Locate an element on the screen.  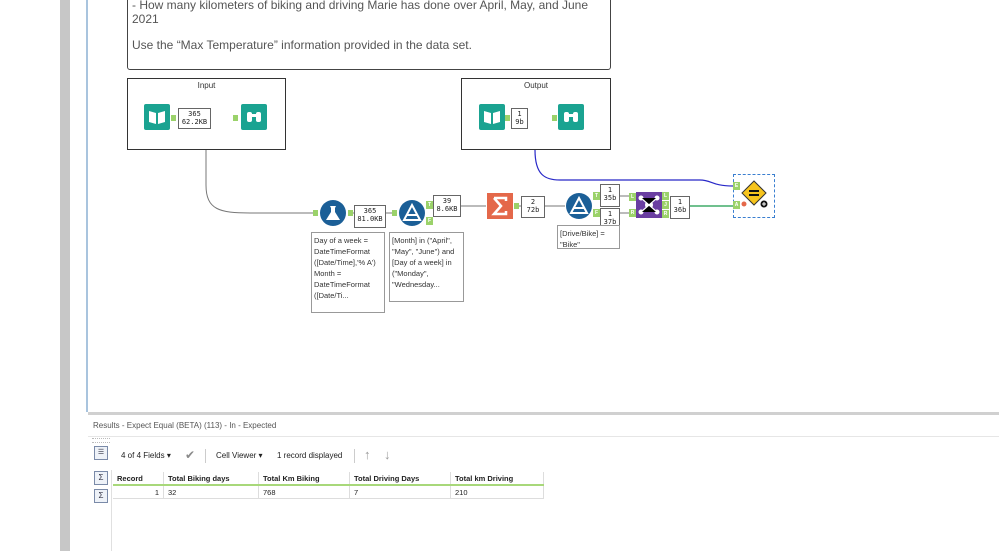
arrow-up-icon: ↑ is located at coordinates (367, 454).